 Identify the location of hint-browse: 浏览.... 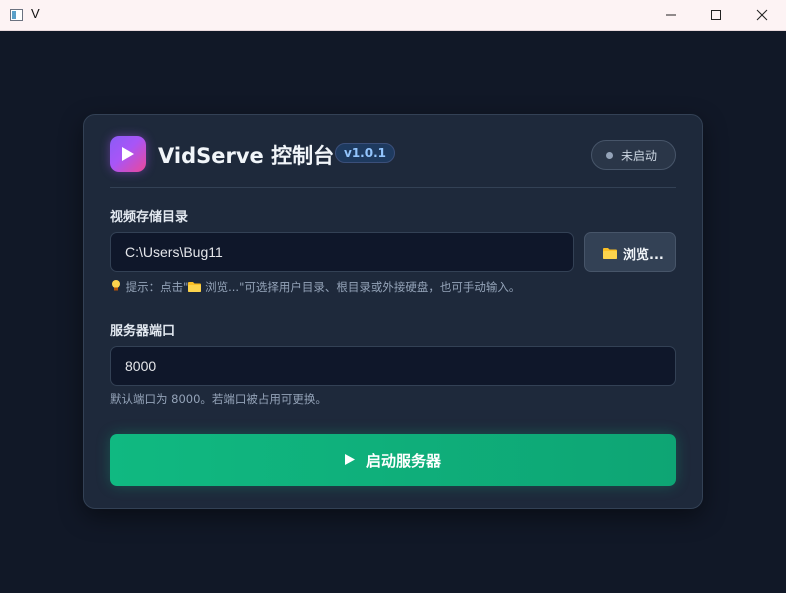
(222, 287).